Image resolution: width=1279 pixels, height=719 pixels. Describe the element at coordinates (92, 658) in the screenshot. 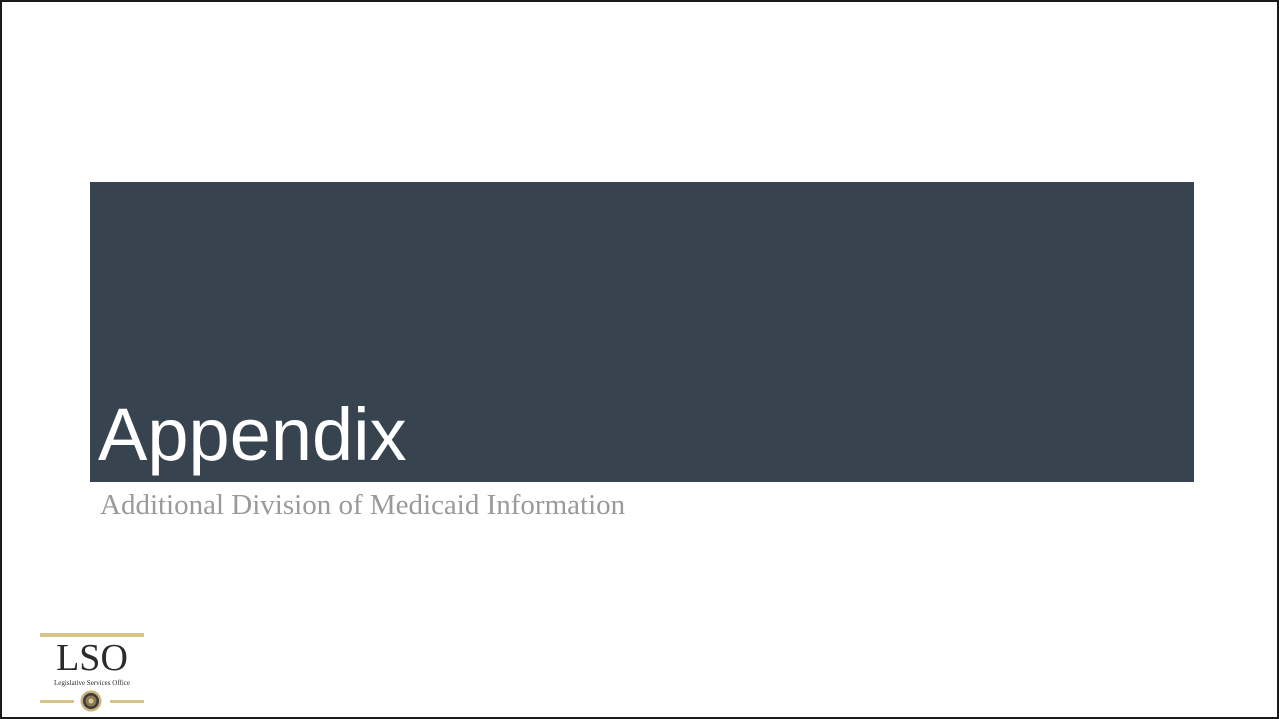

I see `logo-letters: LSO` at that location.